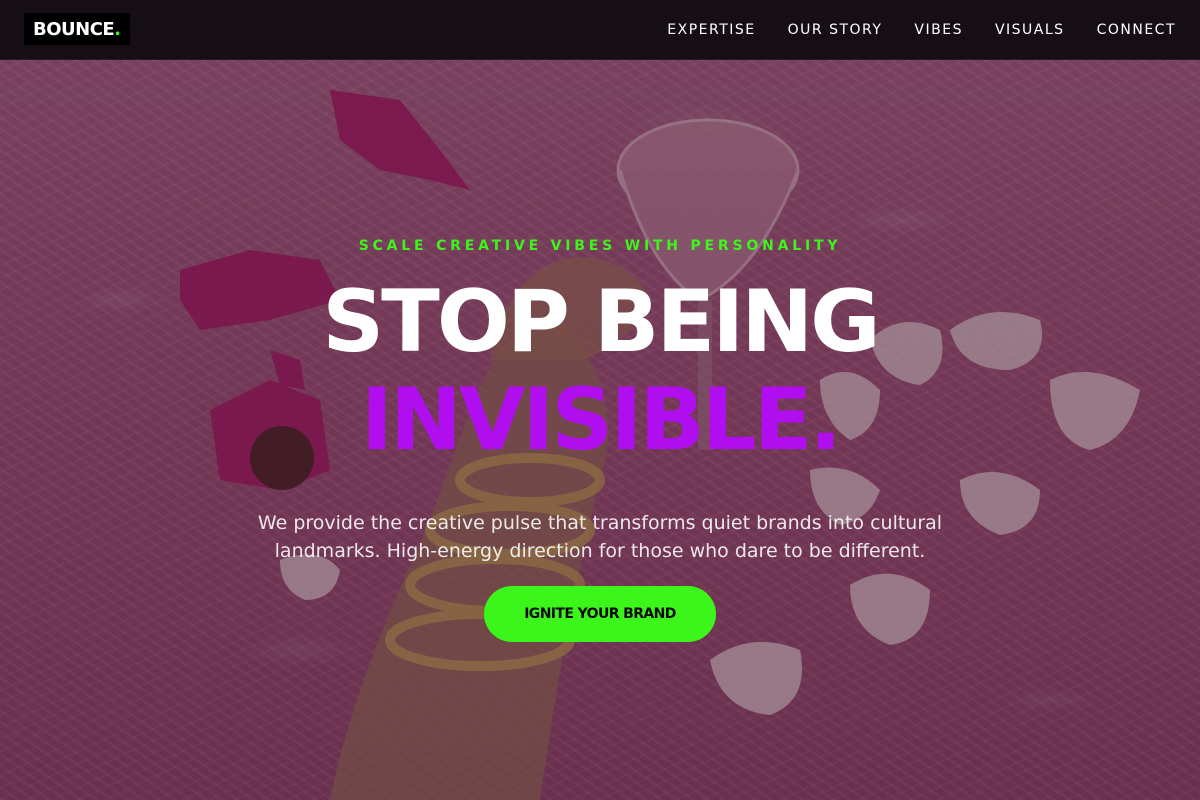 This screenshot has height=800, width=1200. What do you see at coordinates (601, 322) in the screenshot?
I see `hero-headline-line1: STOP BEING` at bounding box center [601, 322].